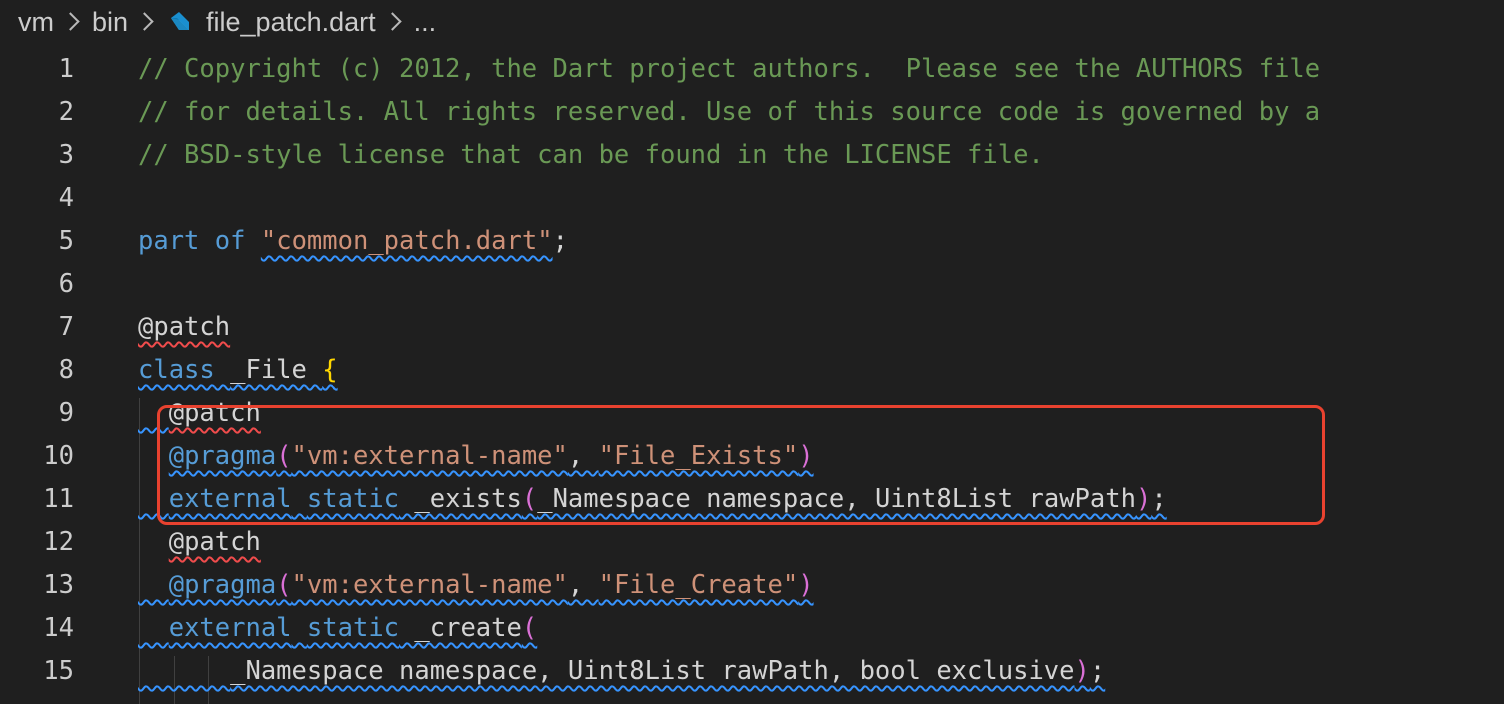 The height and width of the screenshot is (704, 1504). Describe the element at coordinates (169, 241) in the screenshot. I see `code-token: part` at that location.